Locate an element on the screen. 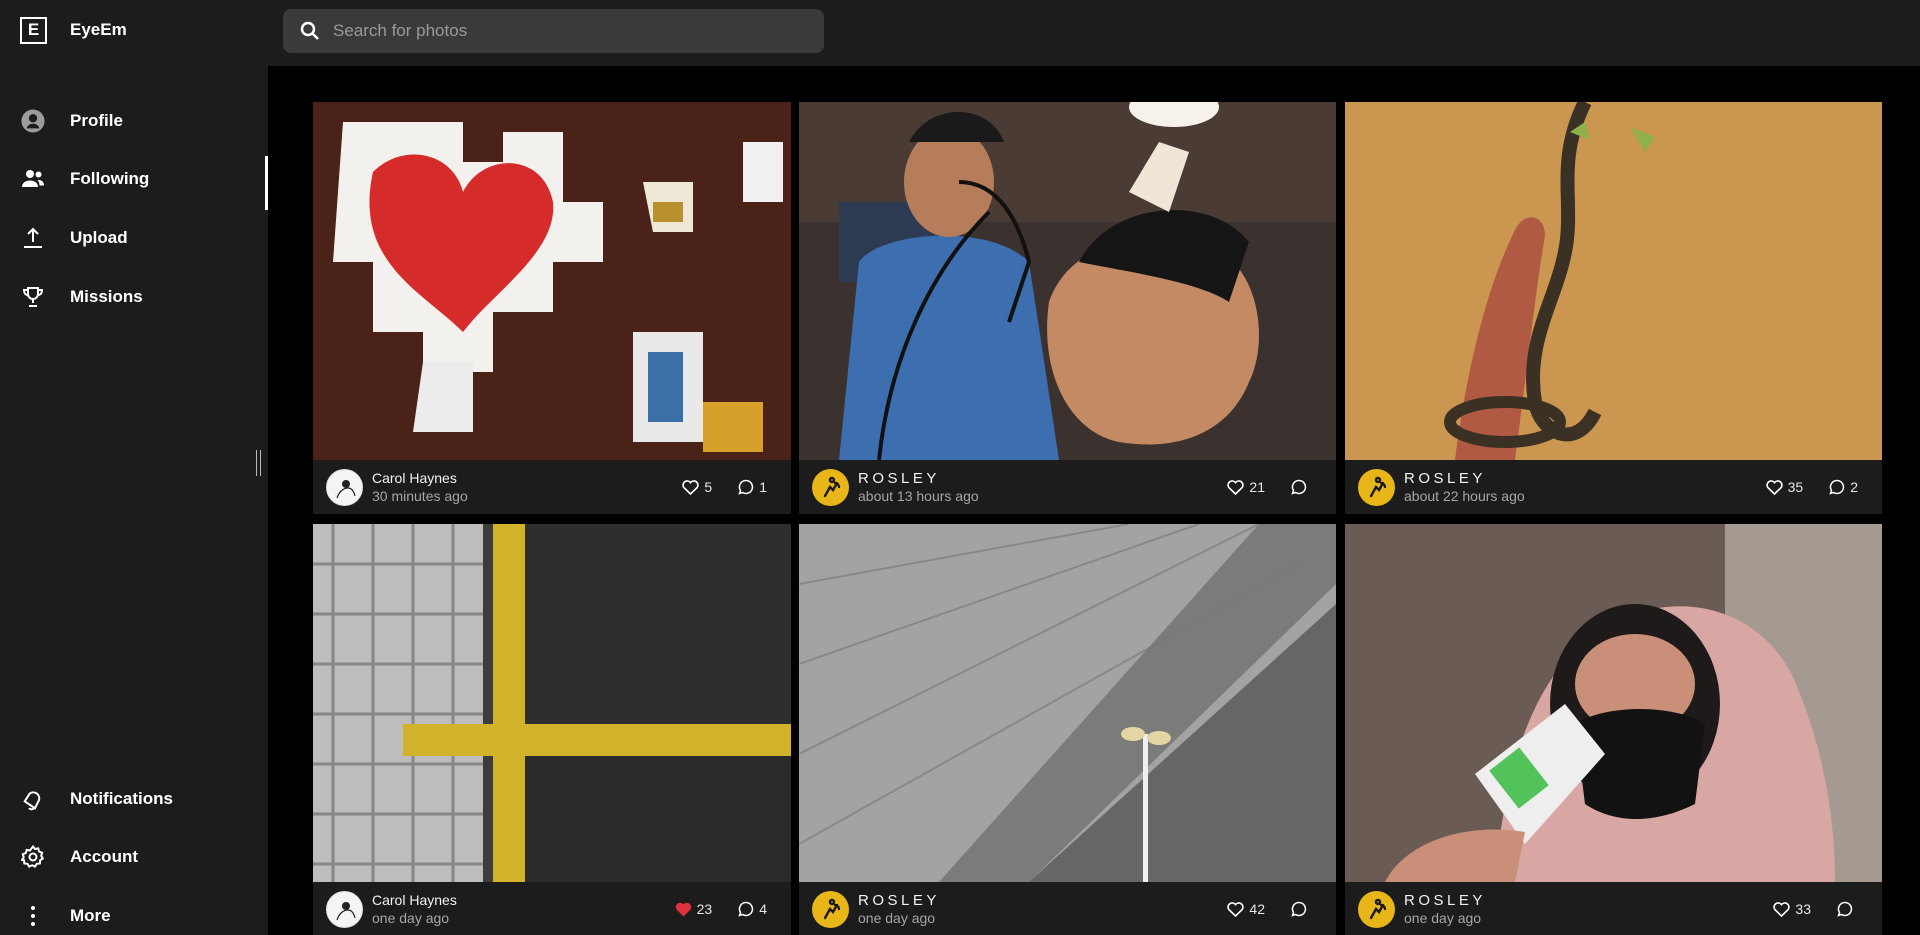  photo-stats: 21 is located at coordinates (1256, 487).